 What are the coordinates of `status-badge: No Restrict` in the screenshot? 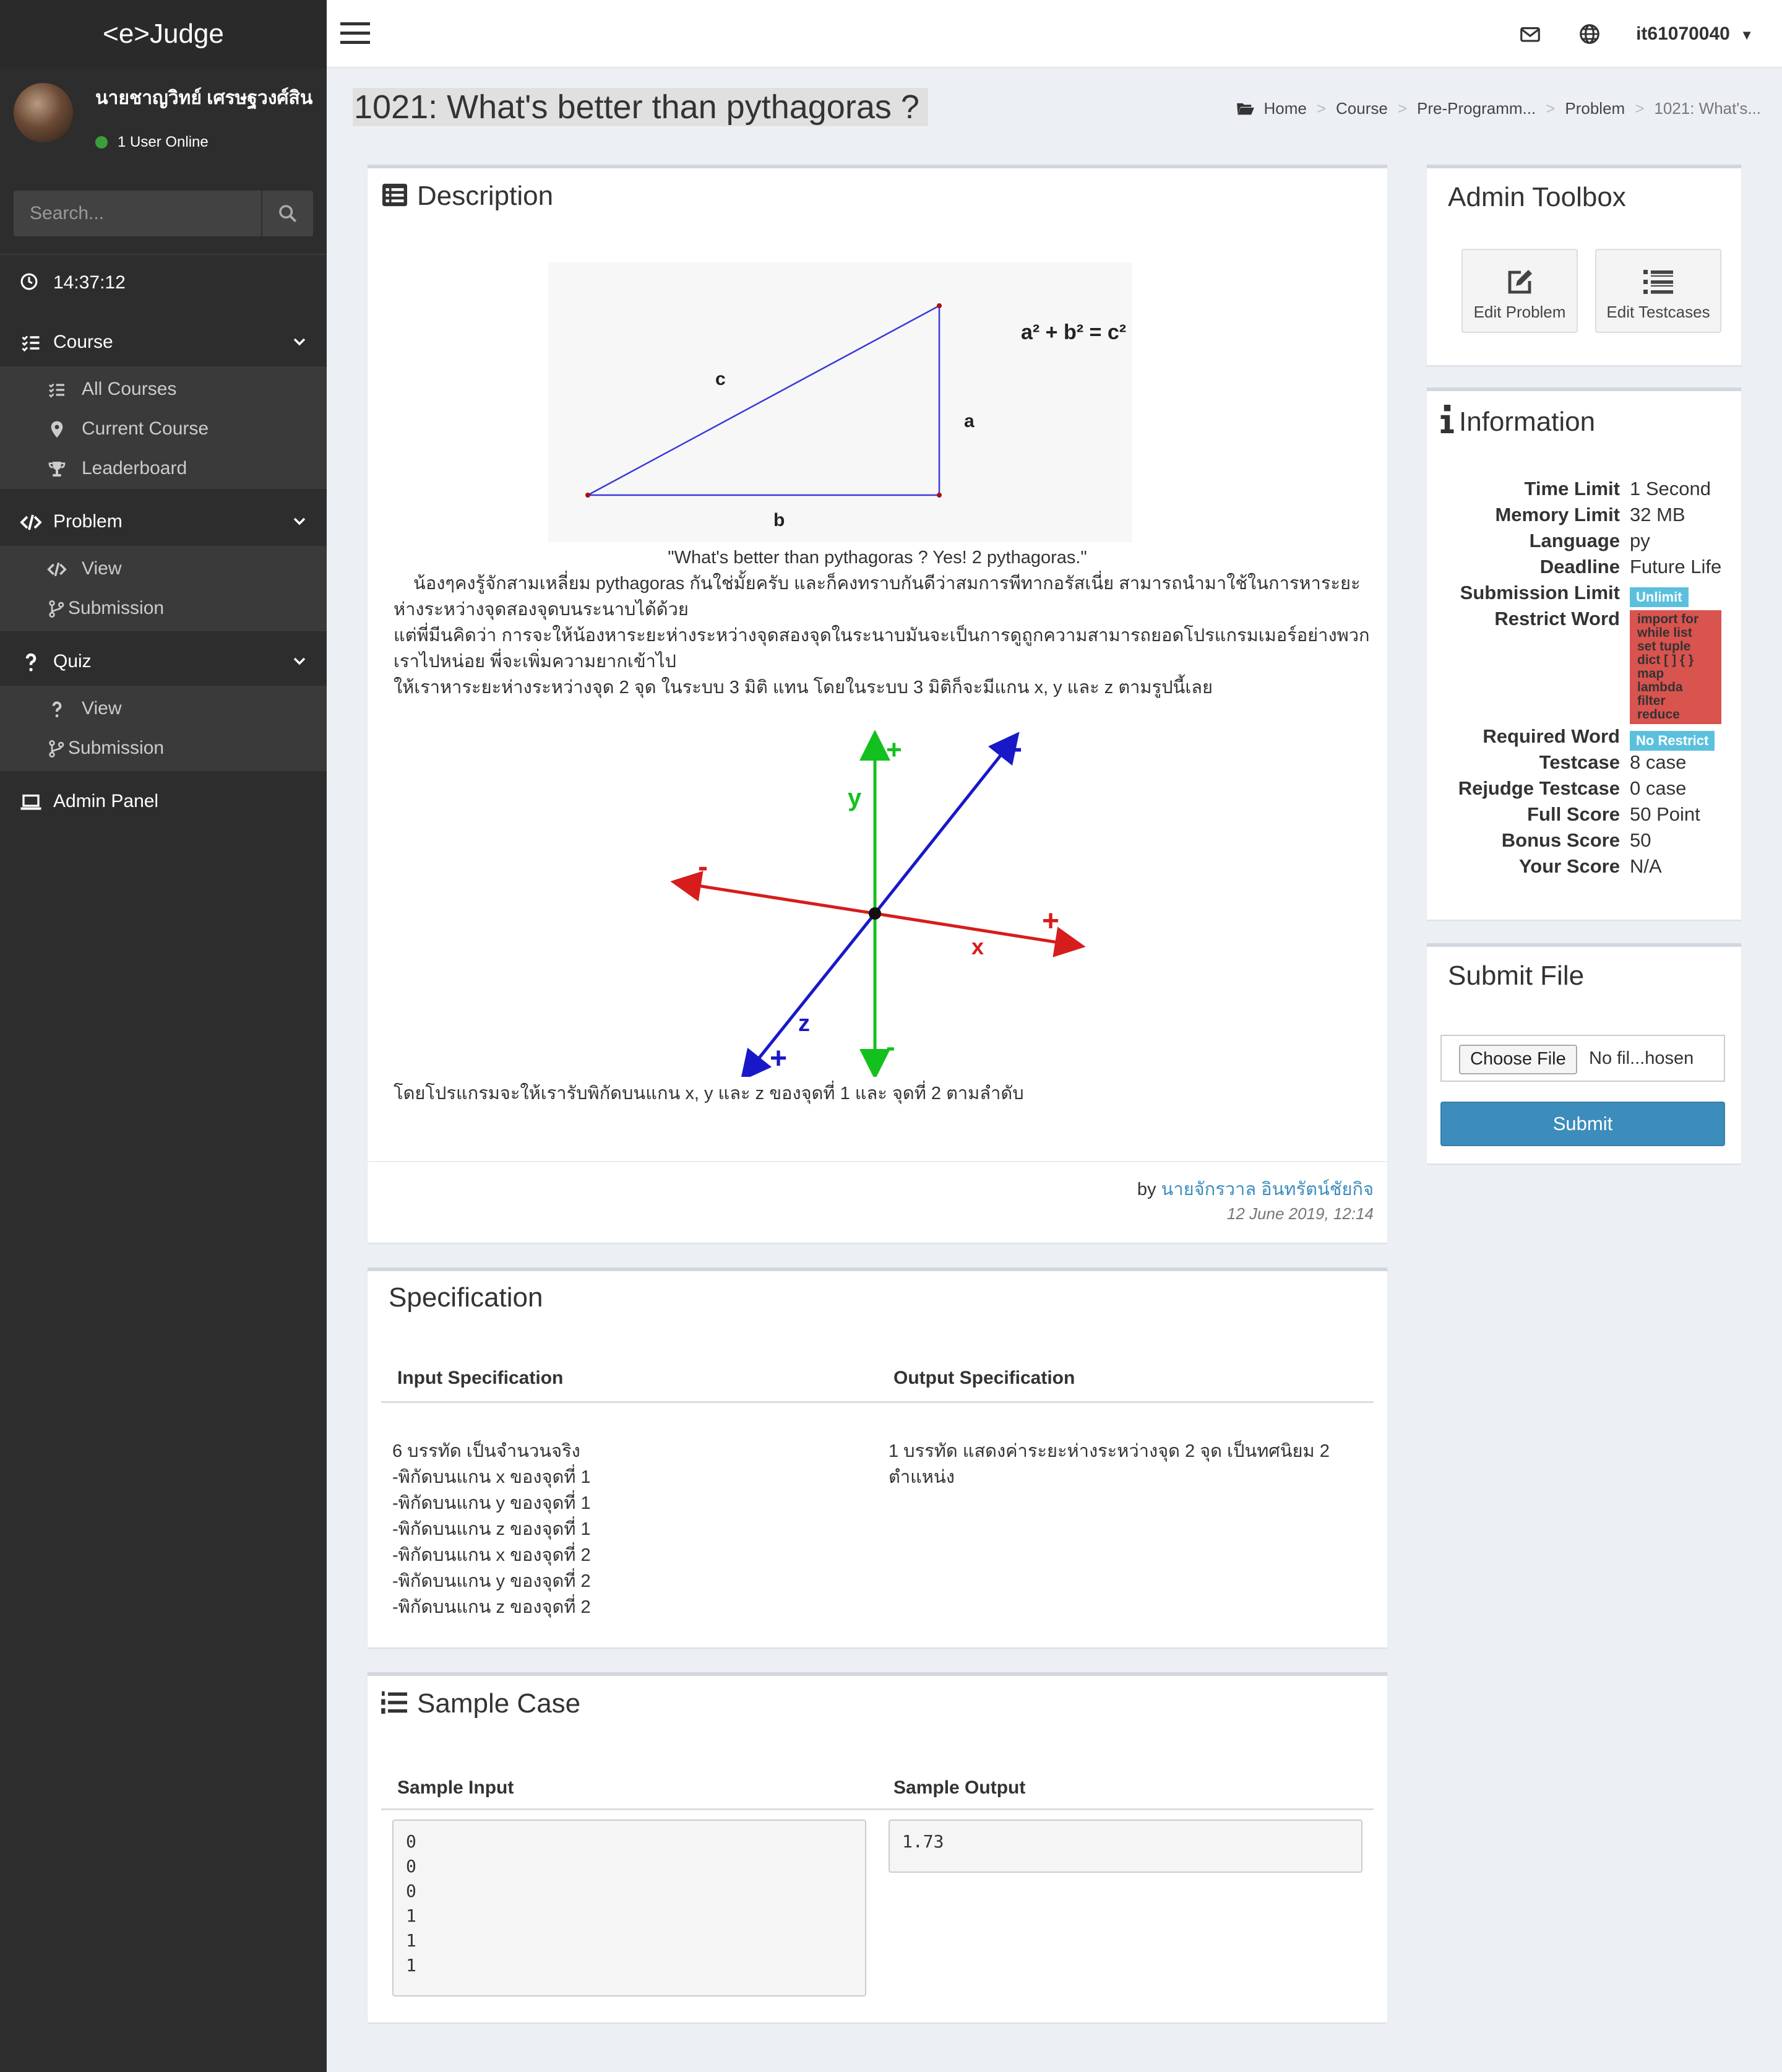 It's located at (1672, 741).